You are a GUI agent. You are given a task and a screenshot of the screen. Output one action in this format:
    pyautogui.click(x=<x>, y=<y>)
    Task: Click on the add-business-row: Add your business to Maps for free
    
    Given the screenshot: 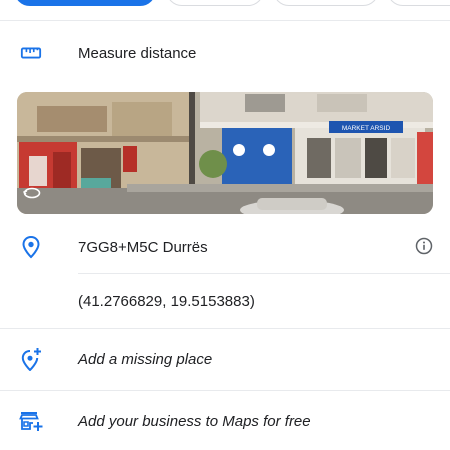 What is the action you would take?
    pyautogui.click(x=225, y=421)
    